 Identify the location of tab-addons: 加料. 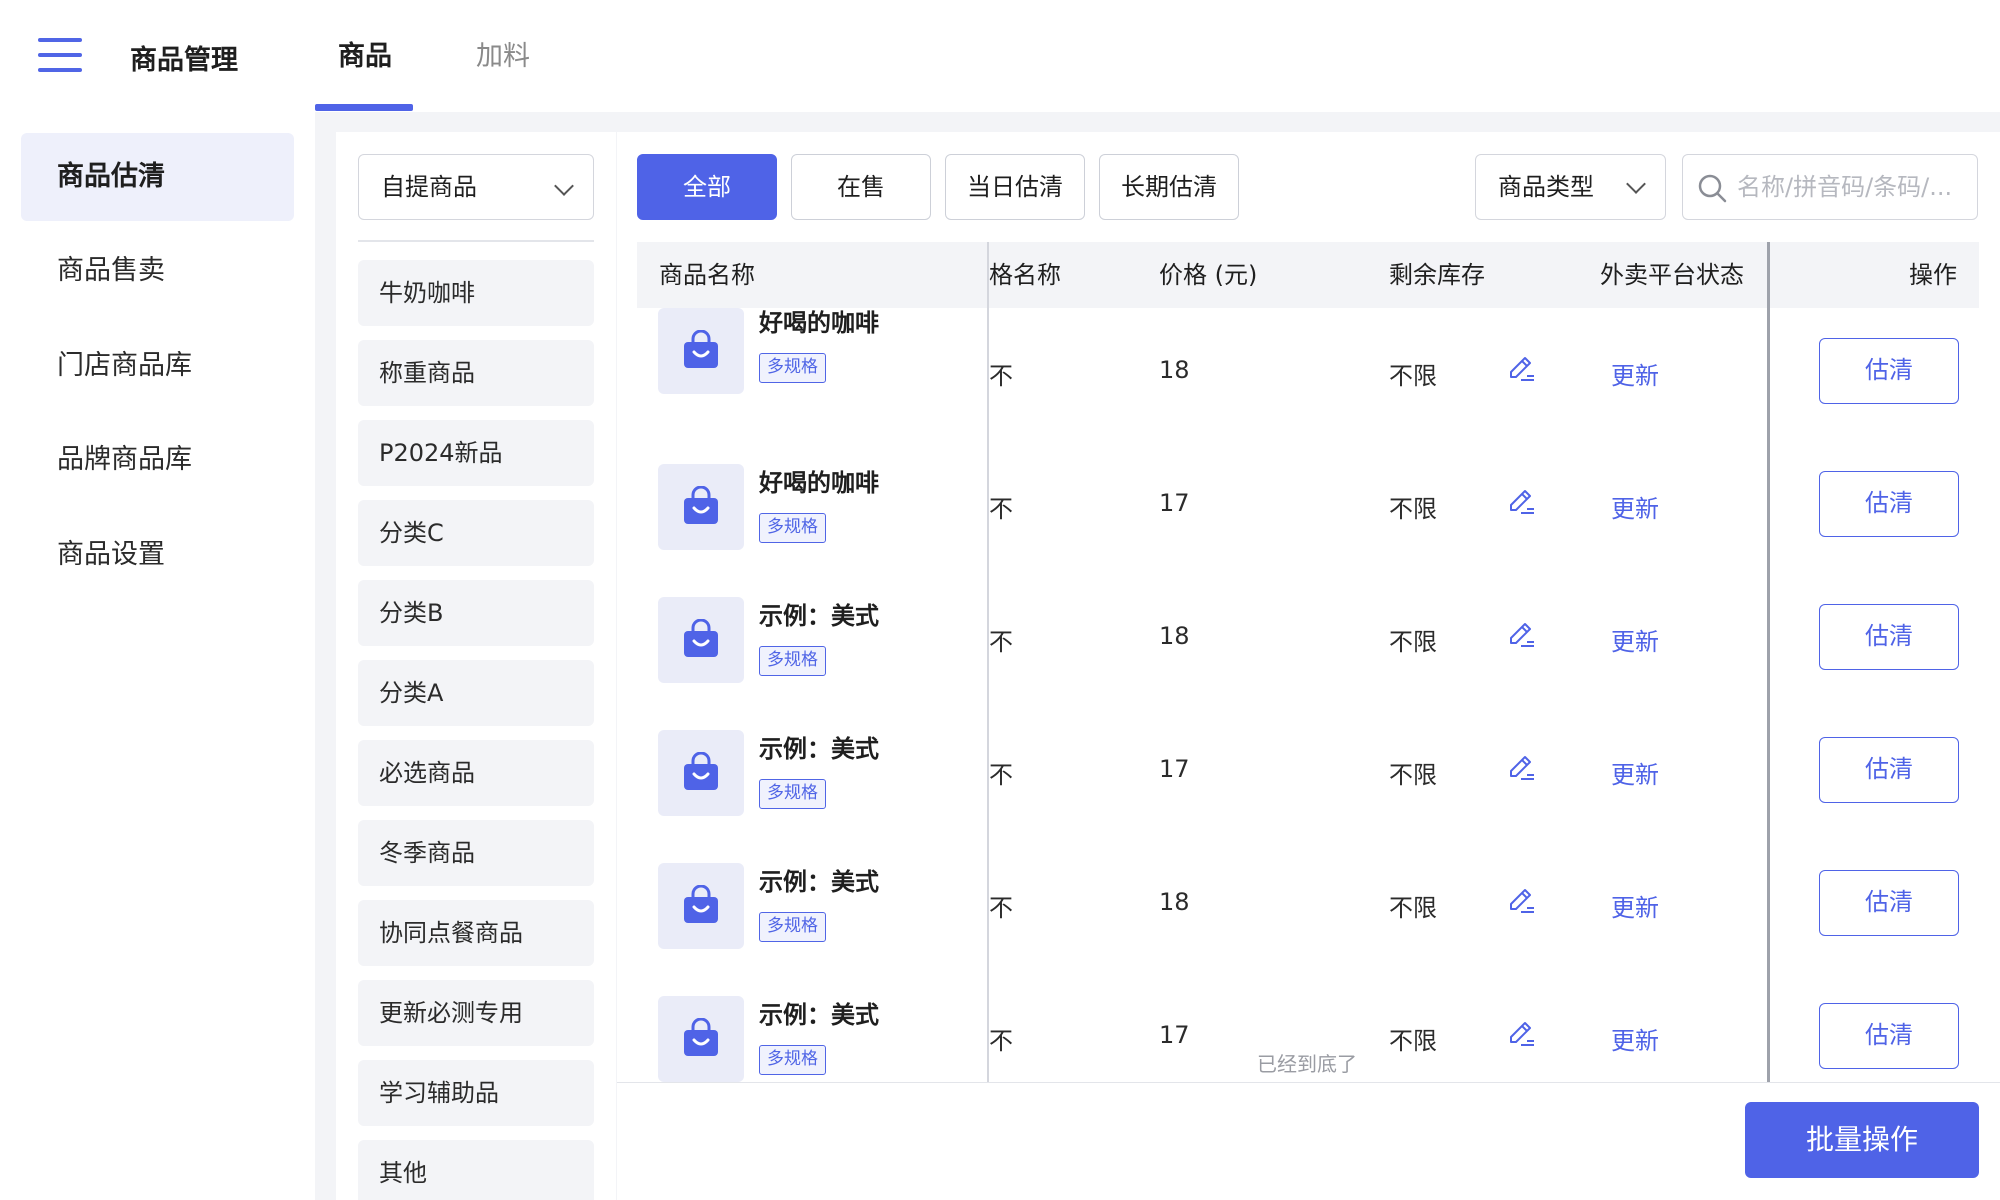
(503, 53).